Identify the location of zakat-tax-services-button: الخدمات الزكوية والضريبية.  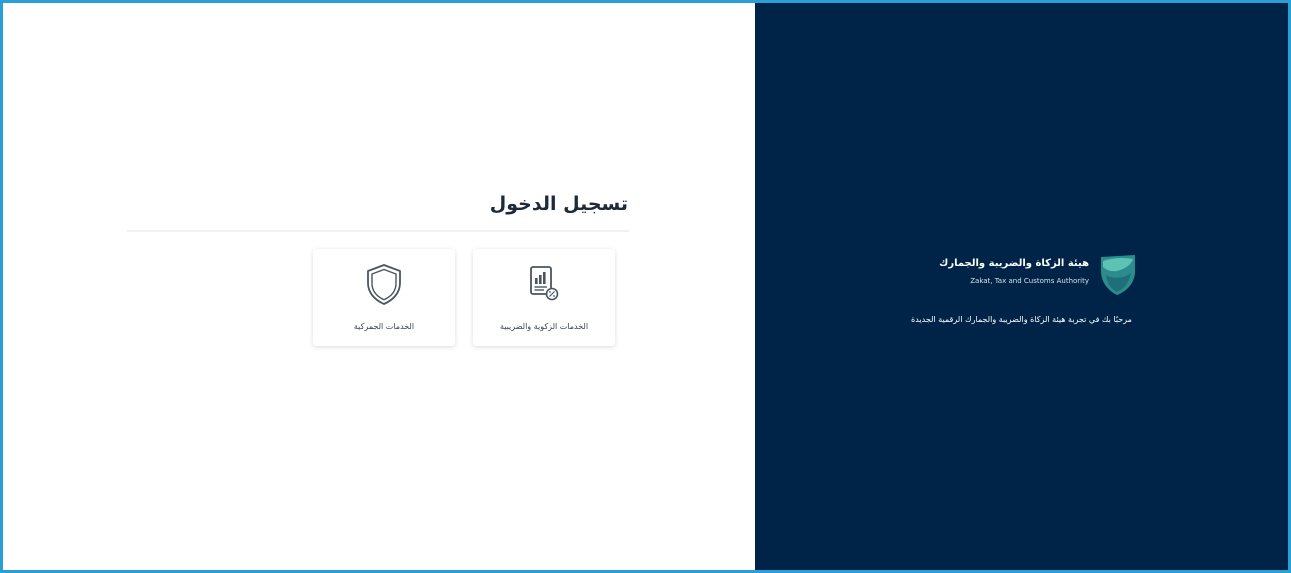
(544, 297).